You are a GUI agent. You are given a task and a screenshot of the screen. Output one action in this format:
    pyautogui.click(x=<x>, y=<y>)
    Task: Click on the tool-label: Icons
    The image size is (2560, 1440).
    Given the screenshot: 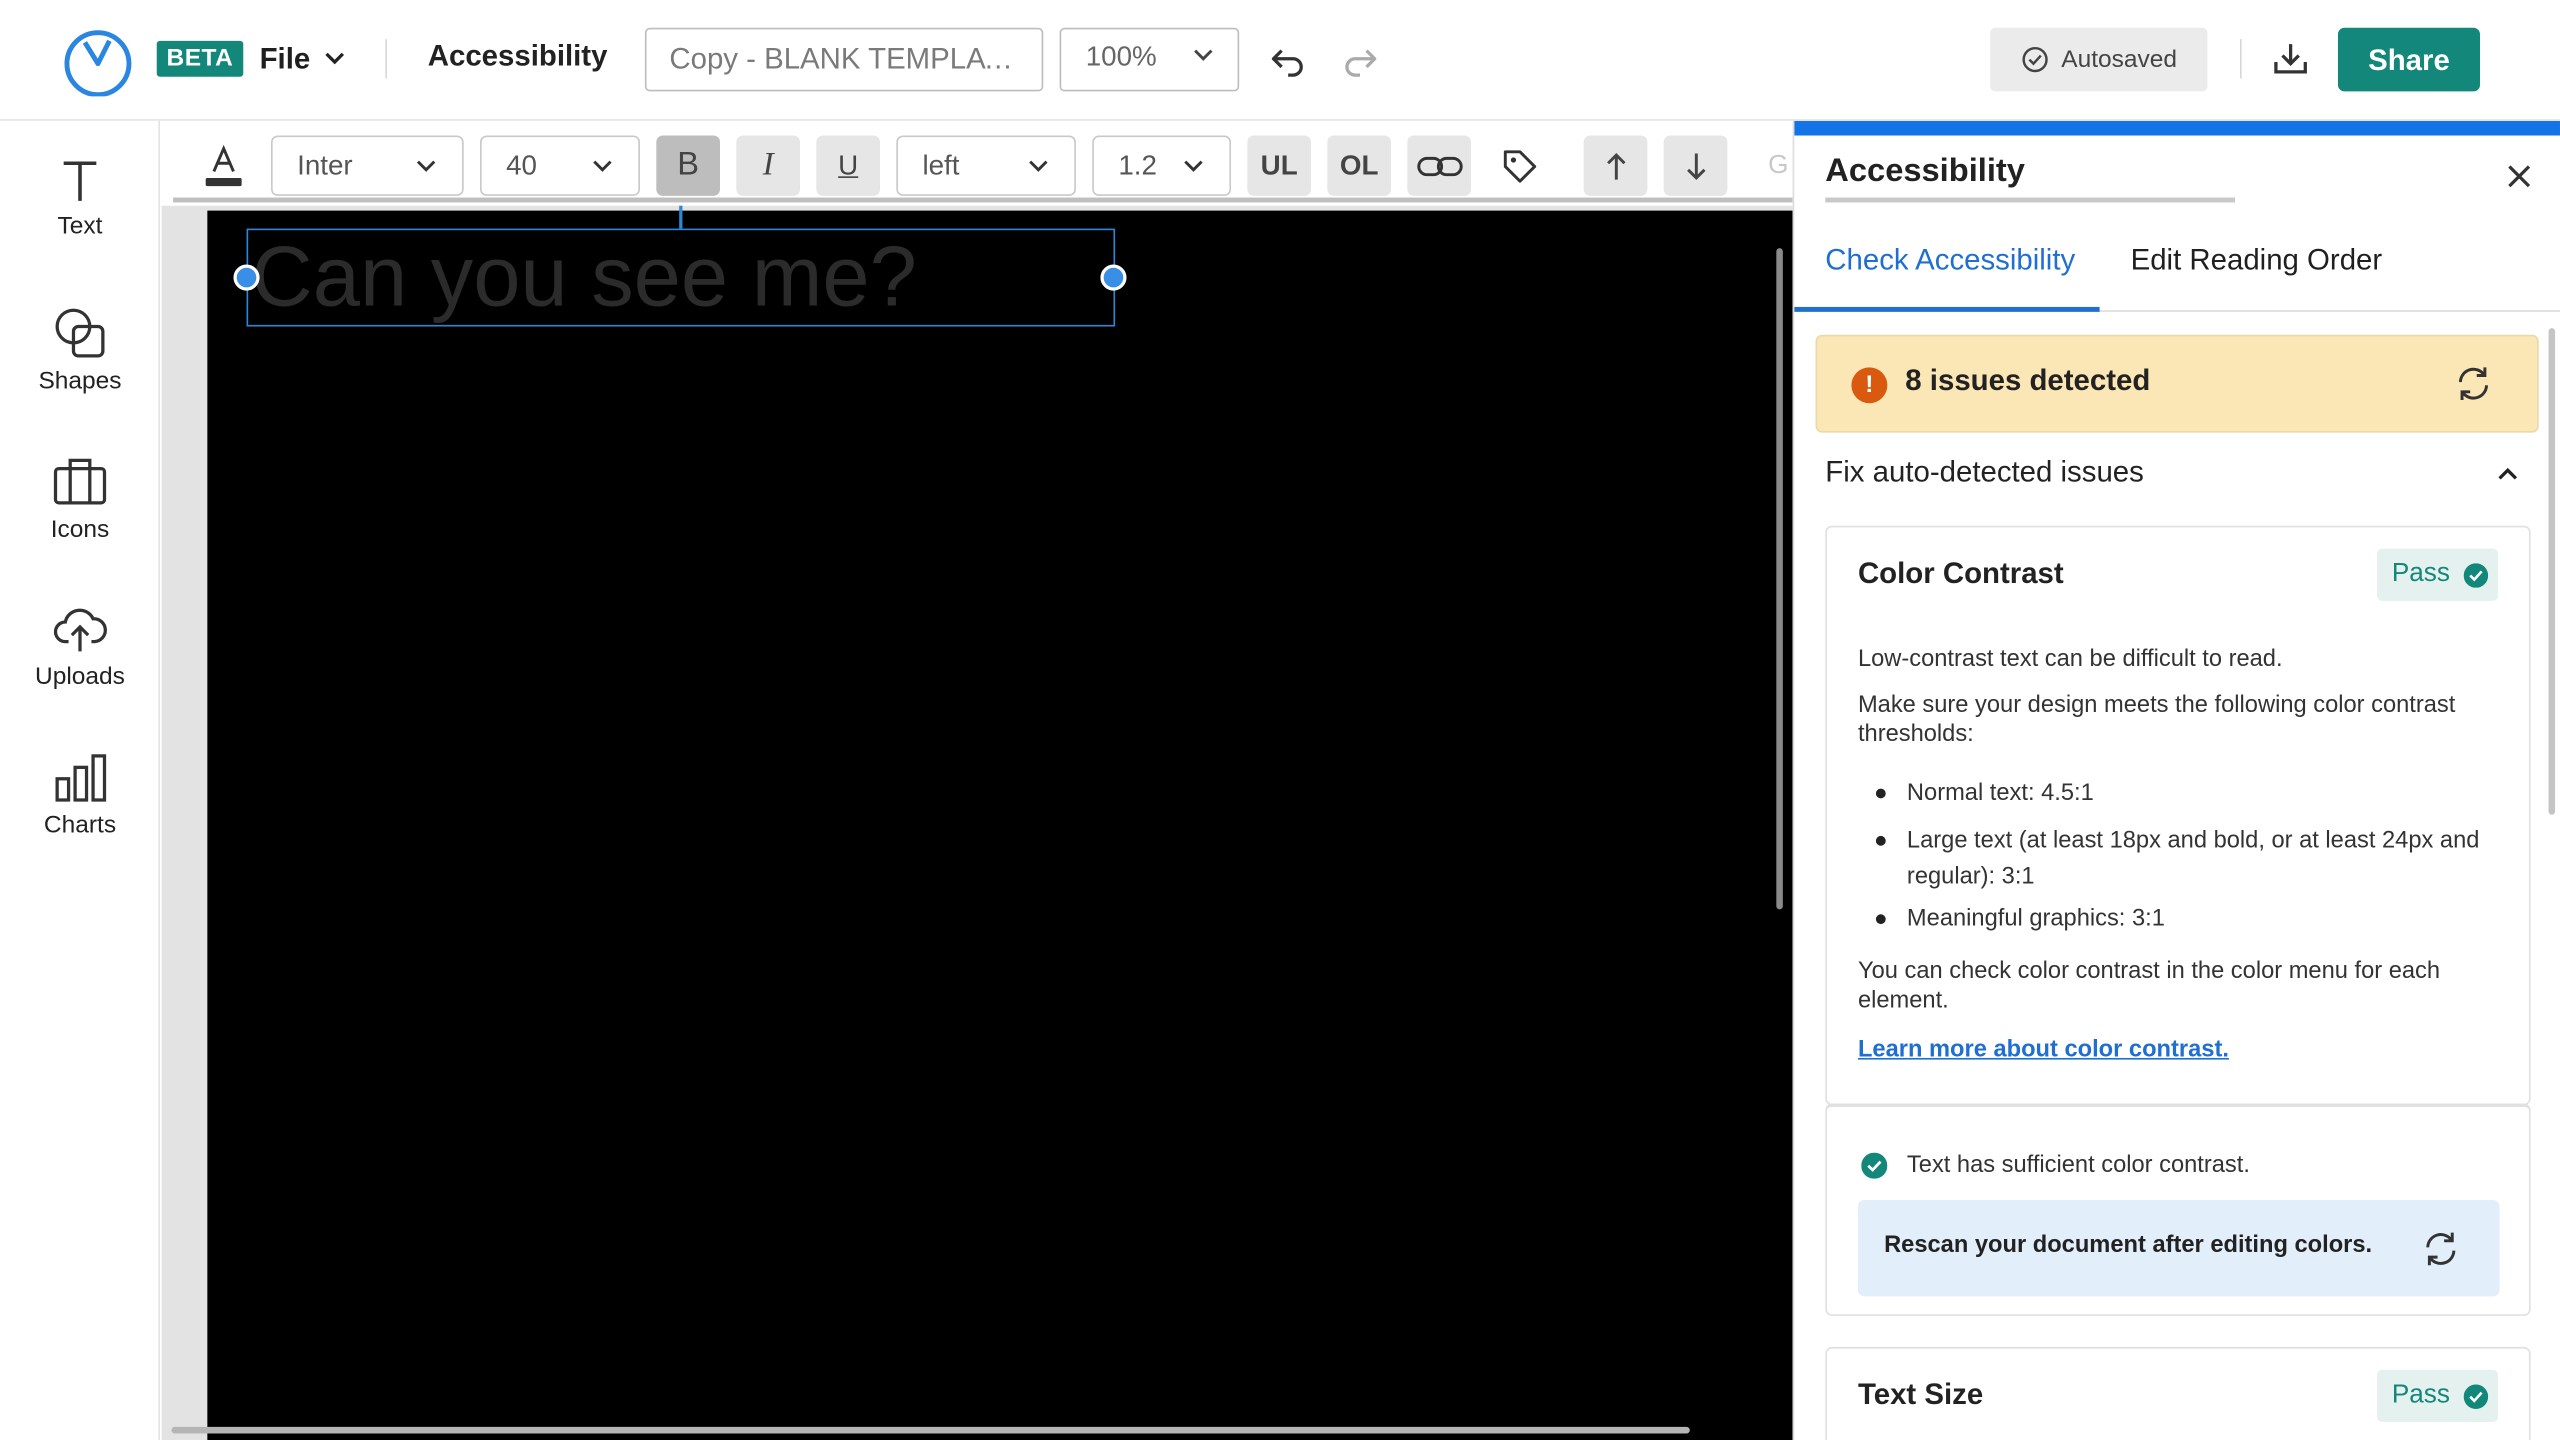 What is the action you would take?
    pyautogui.click(x=80, y=529)
    